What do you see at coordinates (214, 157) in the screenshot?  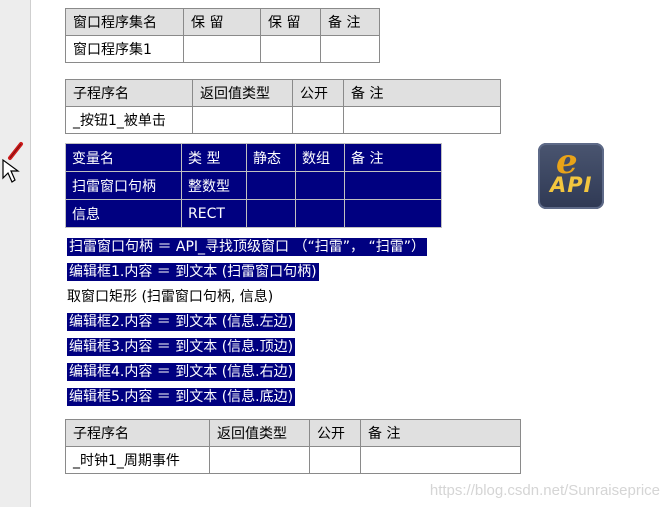 I see `header-type: 类 型` at bounding box center [214, 157].